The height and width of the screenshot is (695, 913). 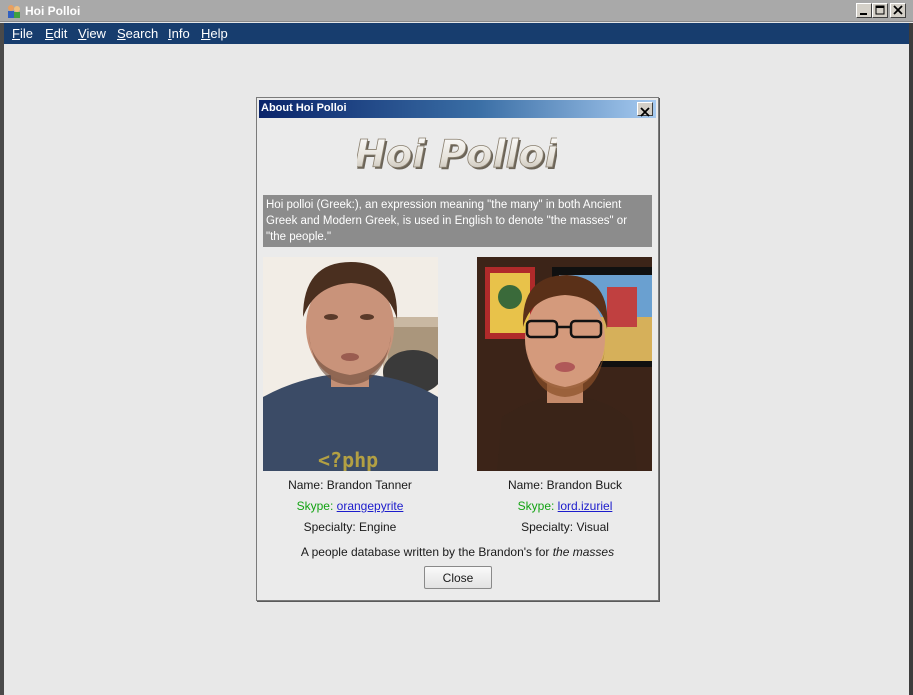 I want to click on hoi-polloi-logo: Hoi Polloi Hoi Polloi, so click(x=457, y=155).